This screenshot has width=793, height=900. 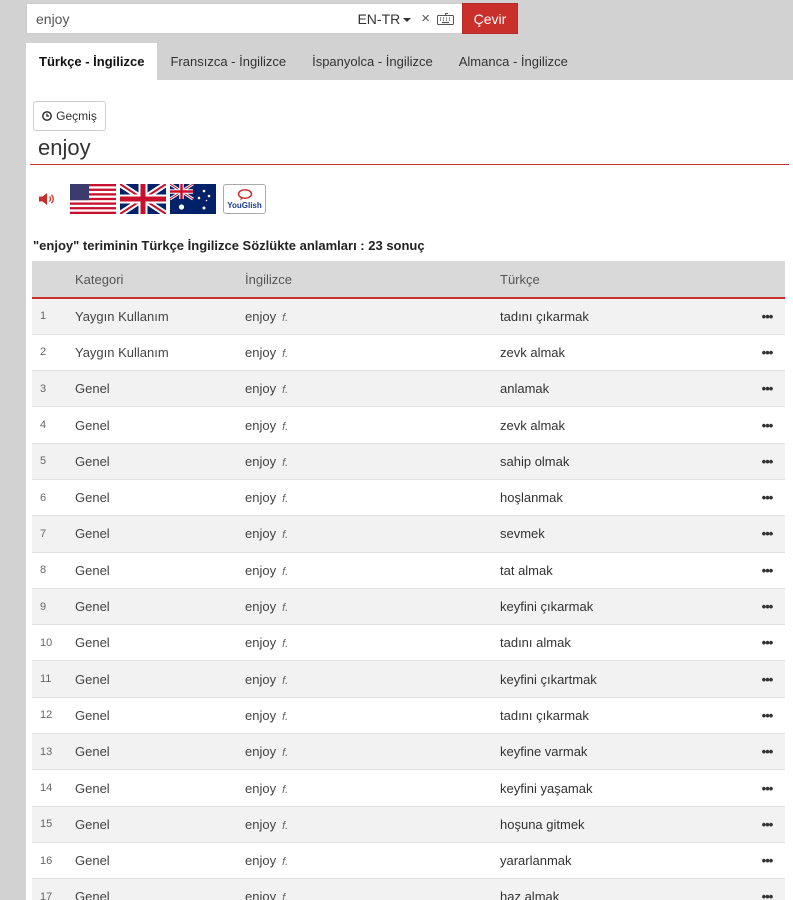 What do you see at coordinates (490, 18) in the screenshot?
I see `translate-button: Çevir` at bounding box center [490, 18].